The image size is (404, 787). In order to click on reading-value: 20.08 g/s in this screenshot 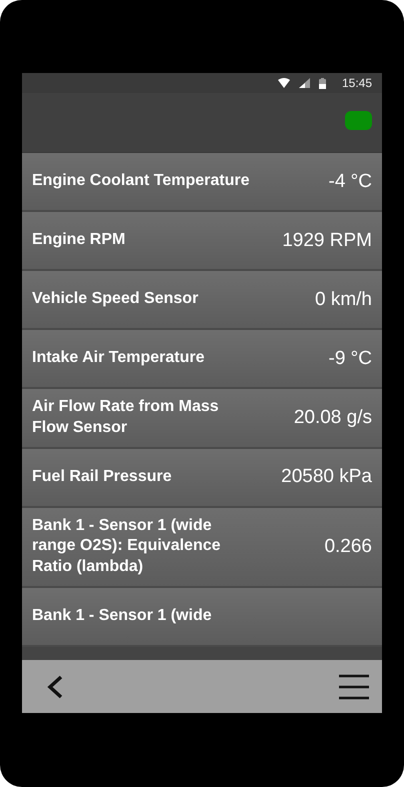, I will do `click(333, 417)`.